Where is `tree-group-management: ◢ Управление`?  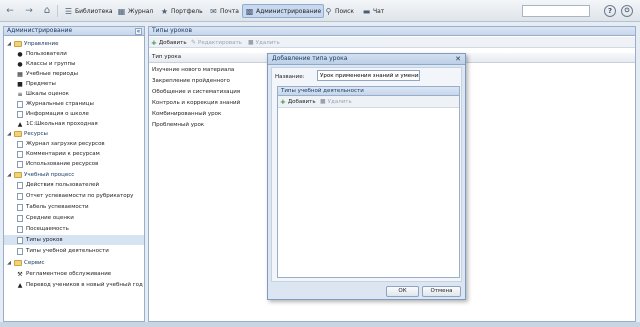
tree-group-management: ◢ Управление is located at coordinates (76, 44).